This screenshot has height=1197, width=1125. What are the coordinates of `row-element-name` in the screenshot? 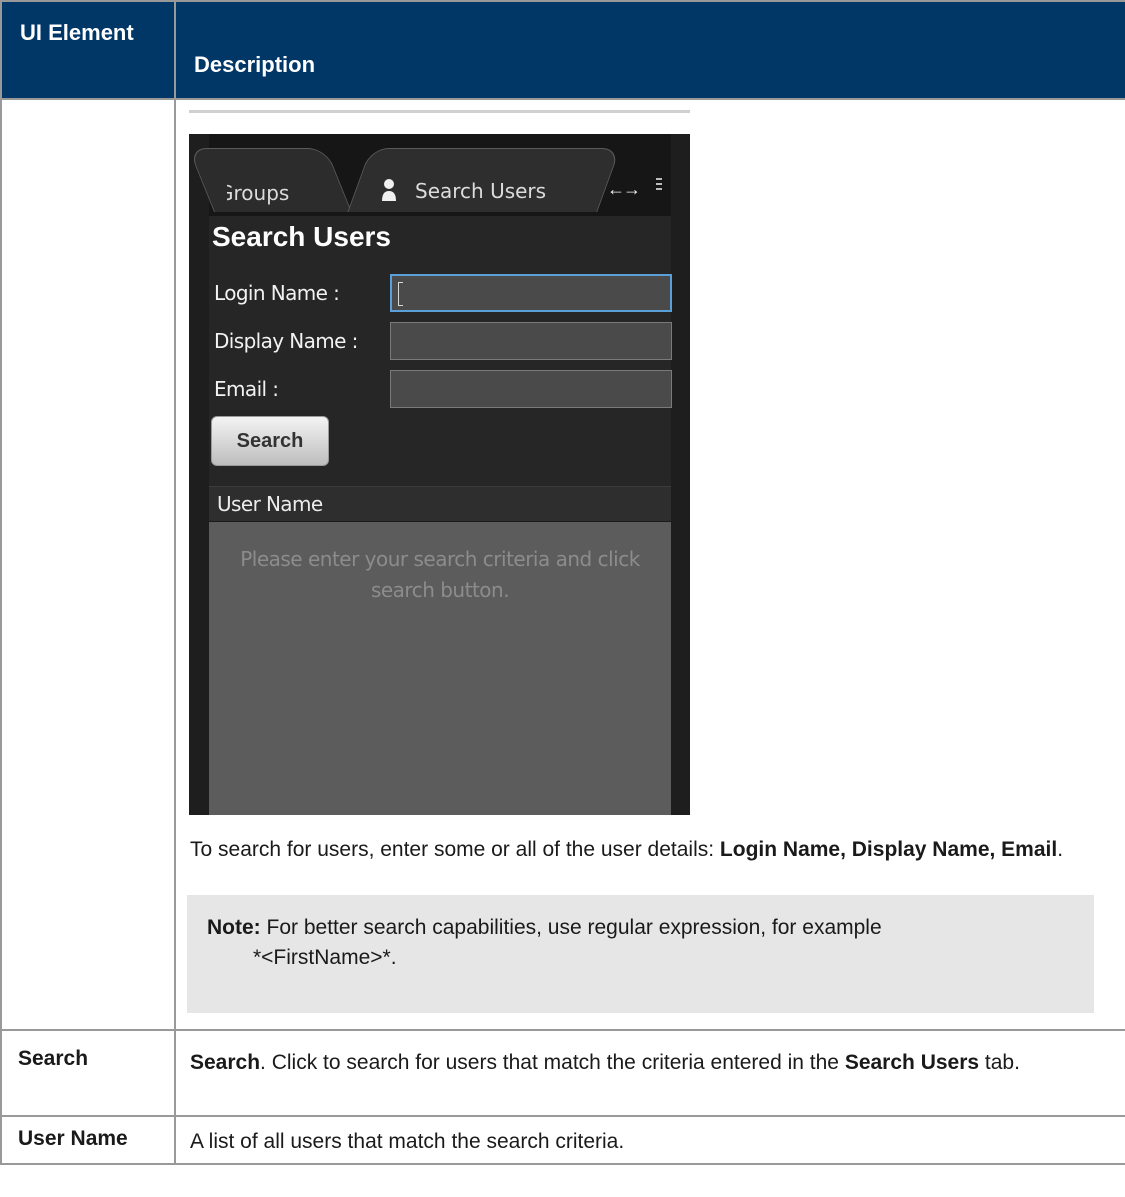 It's located at (88, 564).